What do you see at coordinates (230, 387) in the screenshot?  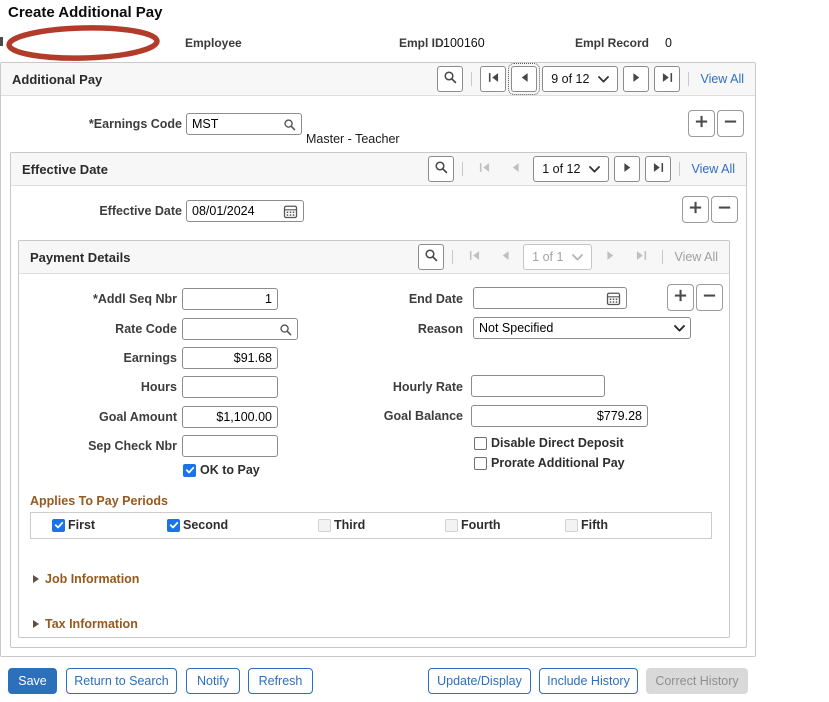 I see `hours-input` at bounding box center [230, 387].